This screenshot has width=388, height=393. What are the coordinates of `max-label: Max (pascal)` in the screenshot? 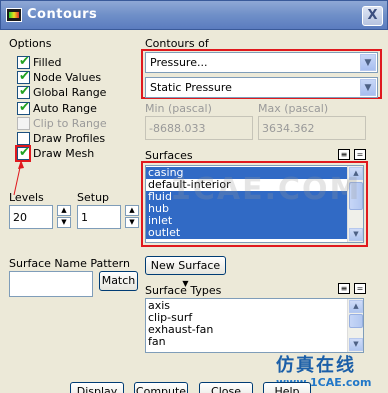 It's located at (293, 108).